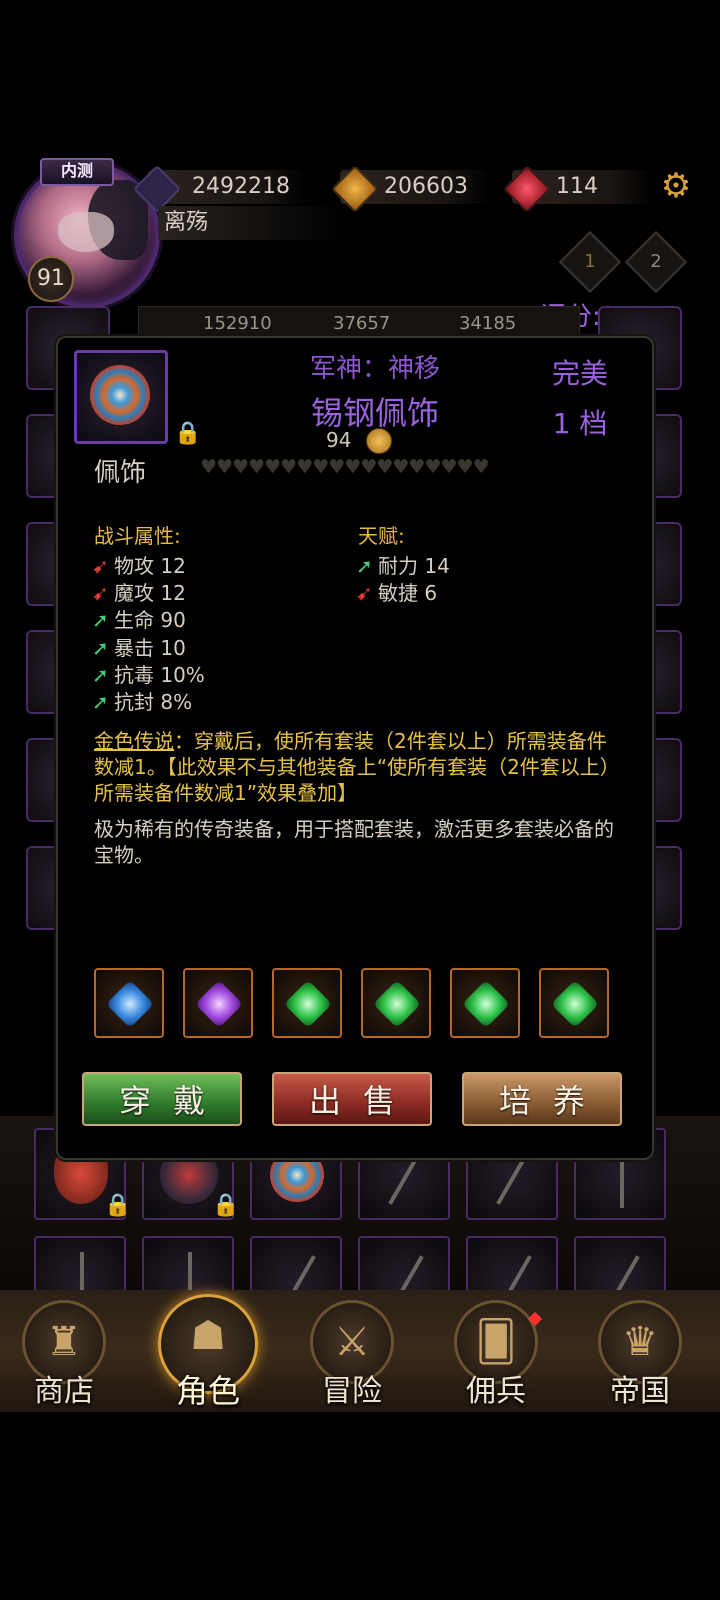 The height and width of the screenshot is (1600, 720). Describe the element at coordinates (237, 323) in the screenshot. I see `stats-bar-value-1: 152910` at that location.